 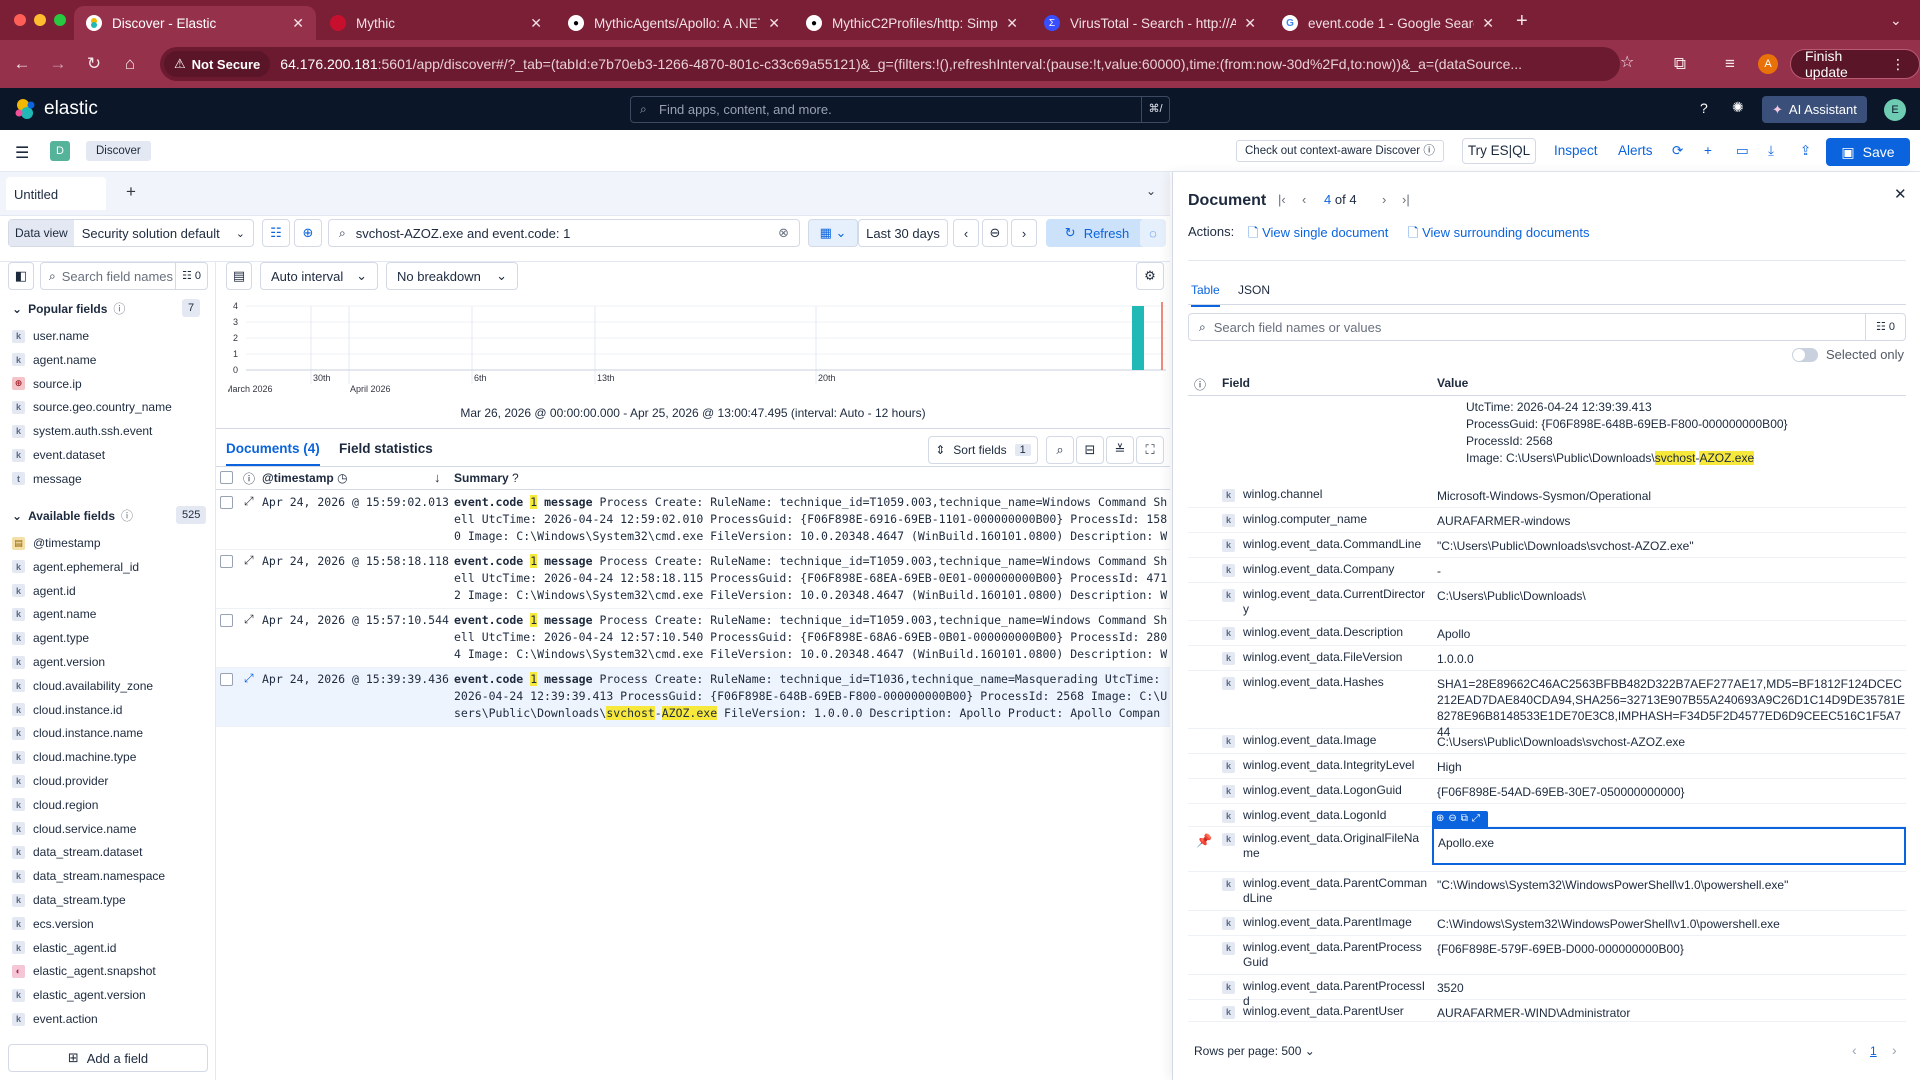 What do you see at coordinates (131, 233) in the screenshot?
I see `data-view-picker: Data view Security solution default ⌄` at bounding box center [131, 233].